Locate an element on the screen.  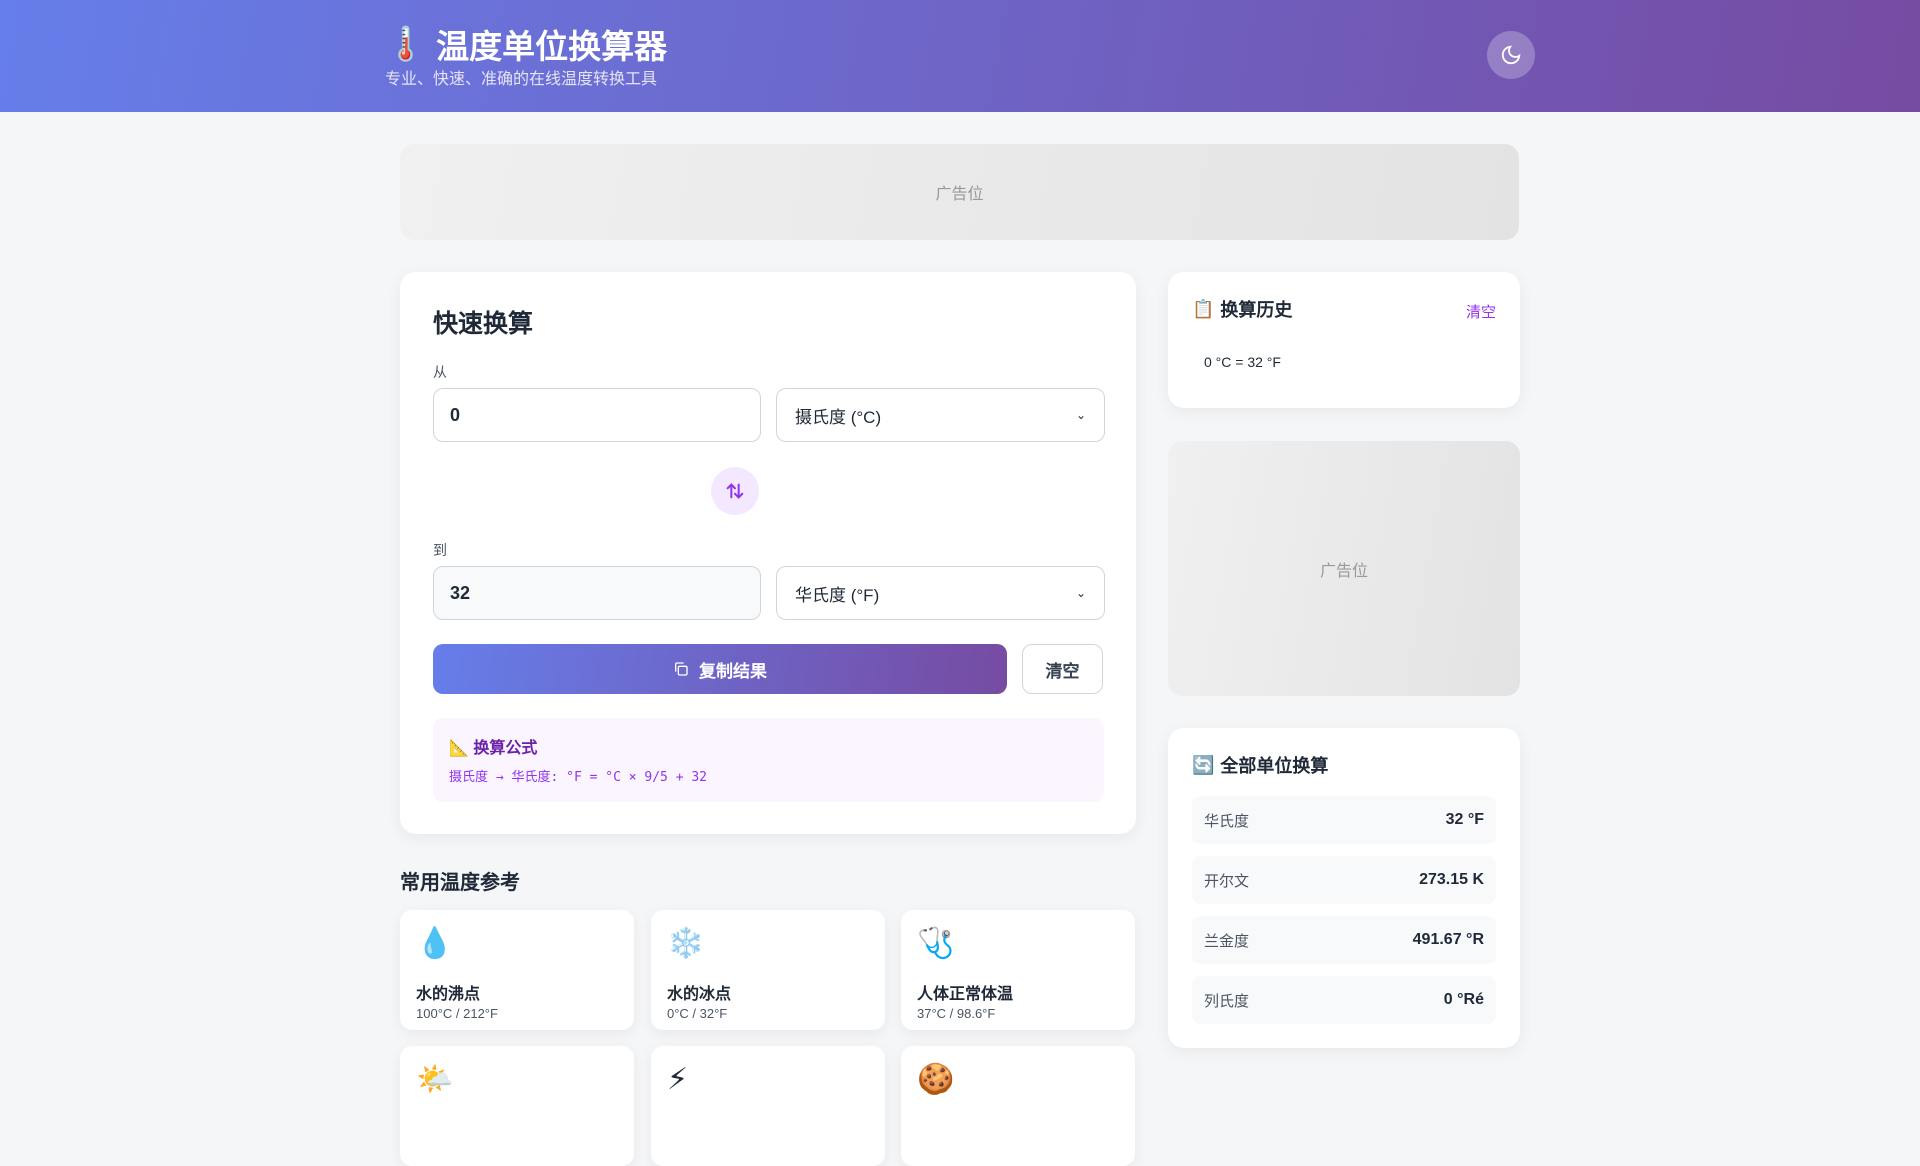
to-value-output is located at coordinates (597, 593).